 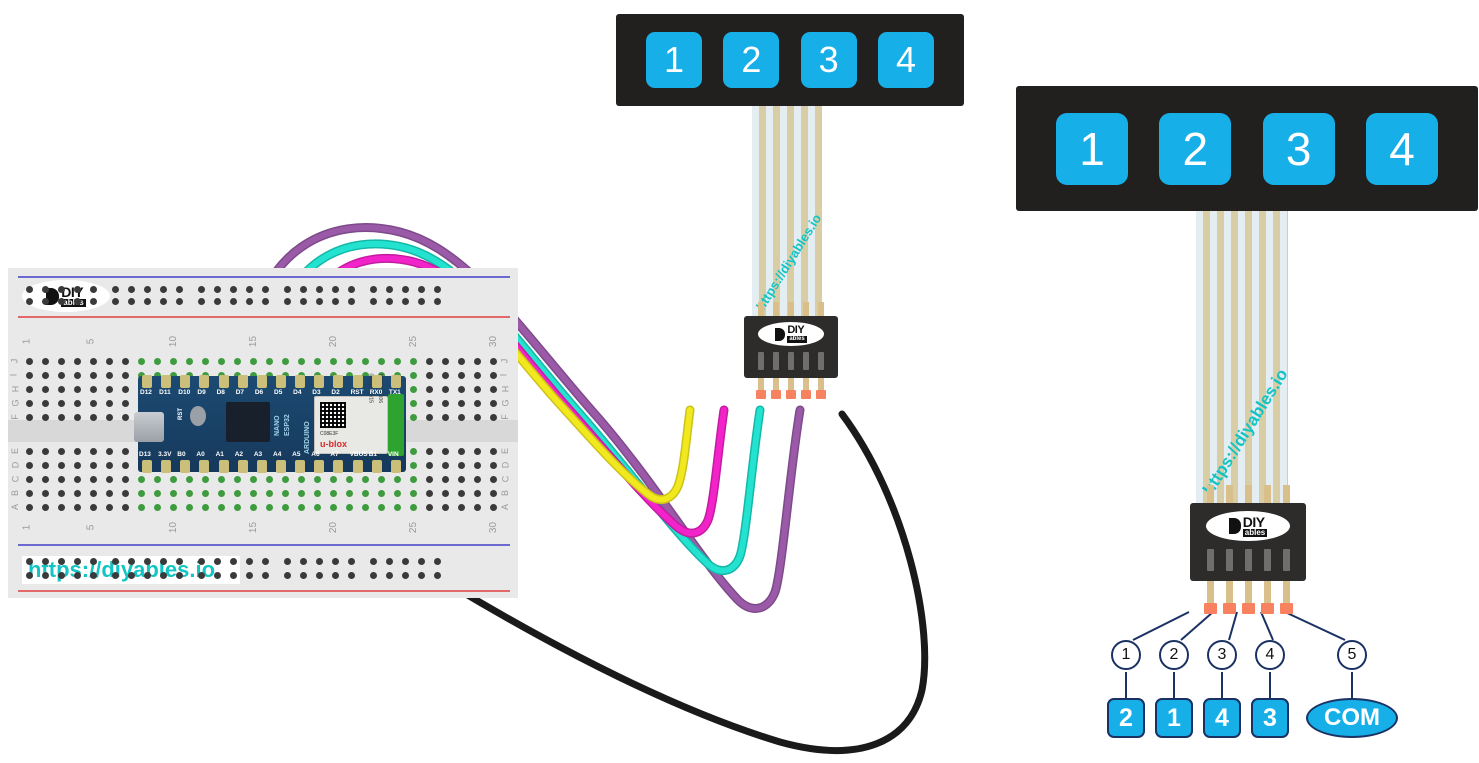 What do you see at coordinates (281, 466) in the screenshot?
I see `nano-pad-A4` at bounding box center [281, 466].